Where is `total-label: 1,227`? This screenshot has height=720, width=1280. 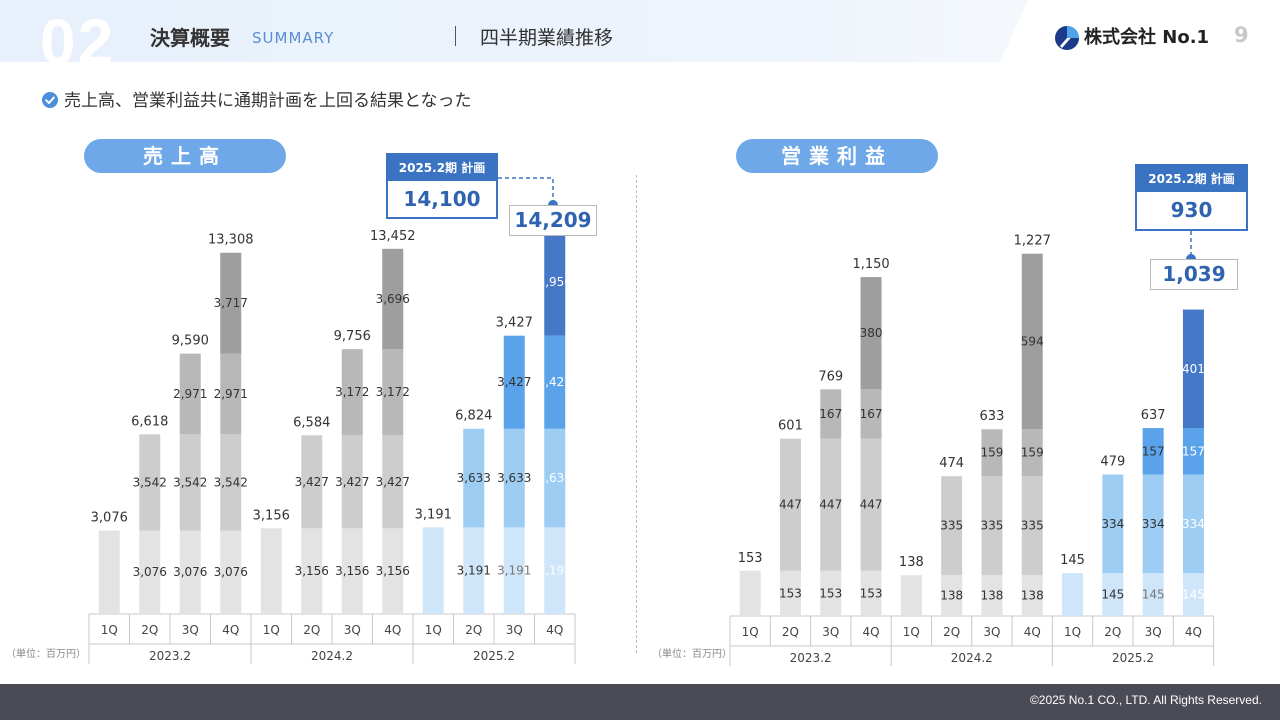
total-label: 1,227 is located at coordinates (1032, 241).